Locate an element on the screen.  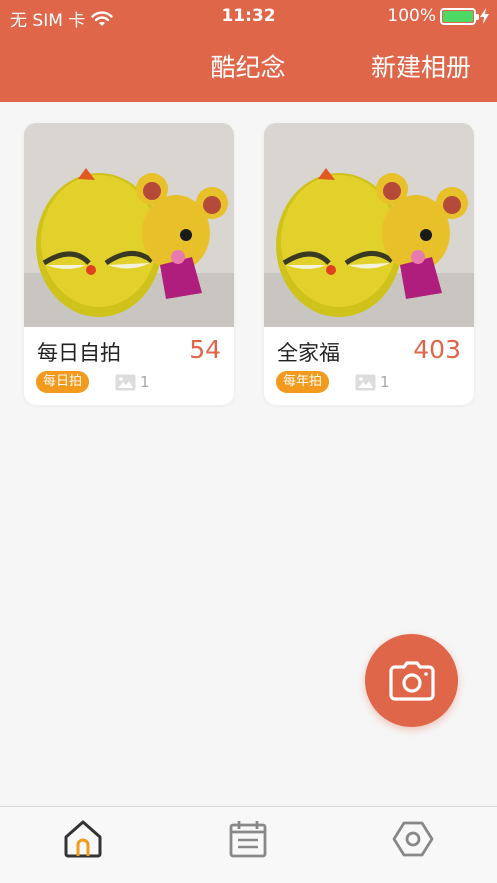
battery-icon is located at coordinates (459, 16).